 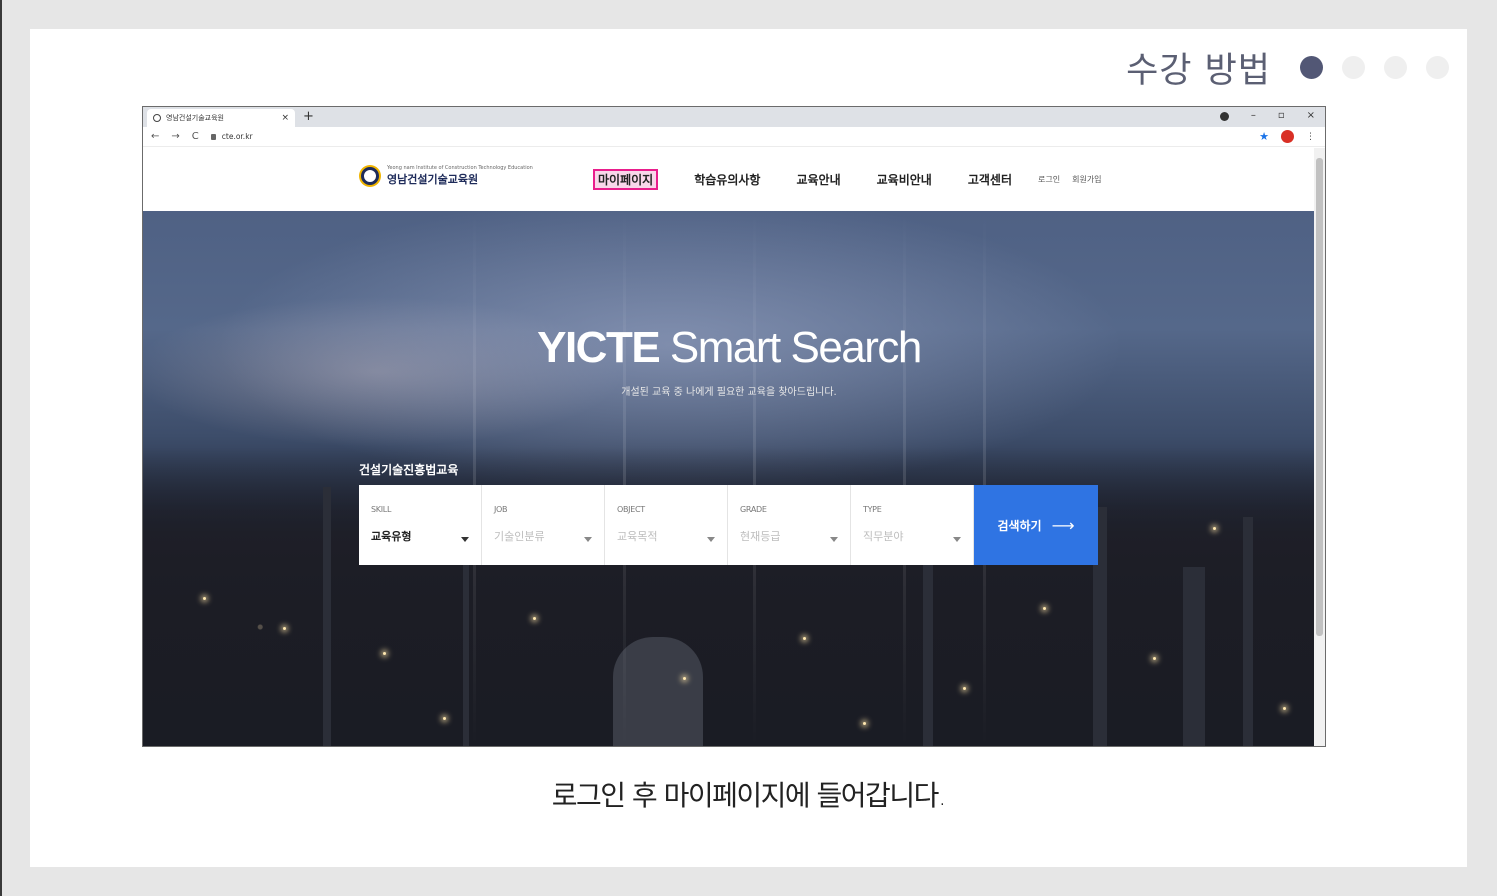 What do you see at coordinates (990, 179) in the screenshot?
I see `menu-item-support: 고객센터` at bounding box center [990, 179].